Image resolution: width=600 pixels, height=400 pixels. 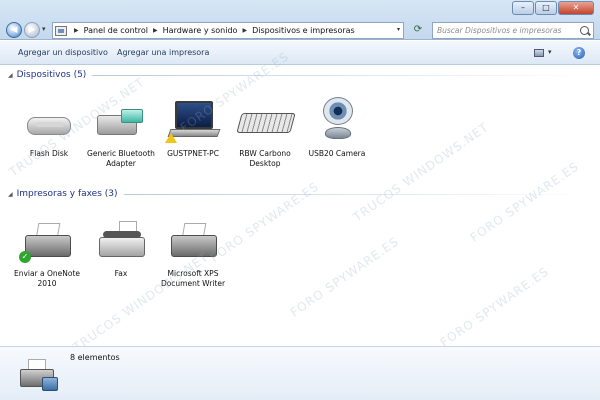 I want to click on maximize-button: □, so click(x=546, y=8).